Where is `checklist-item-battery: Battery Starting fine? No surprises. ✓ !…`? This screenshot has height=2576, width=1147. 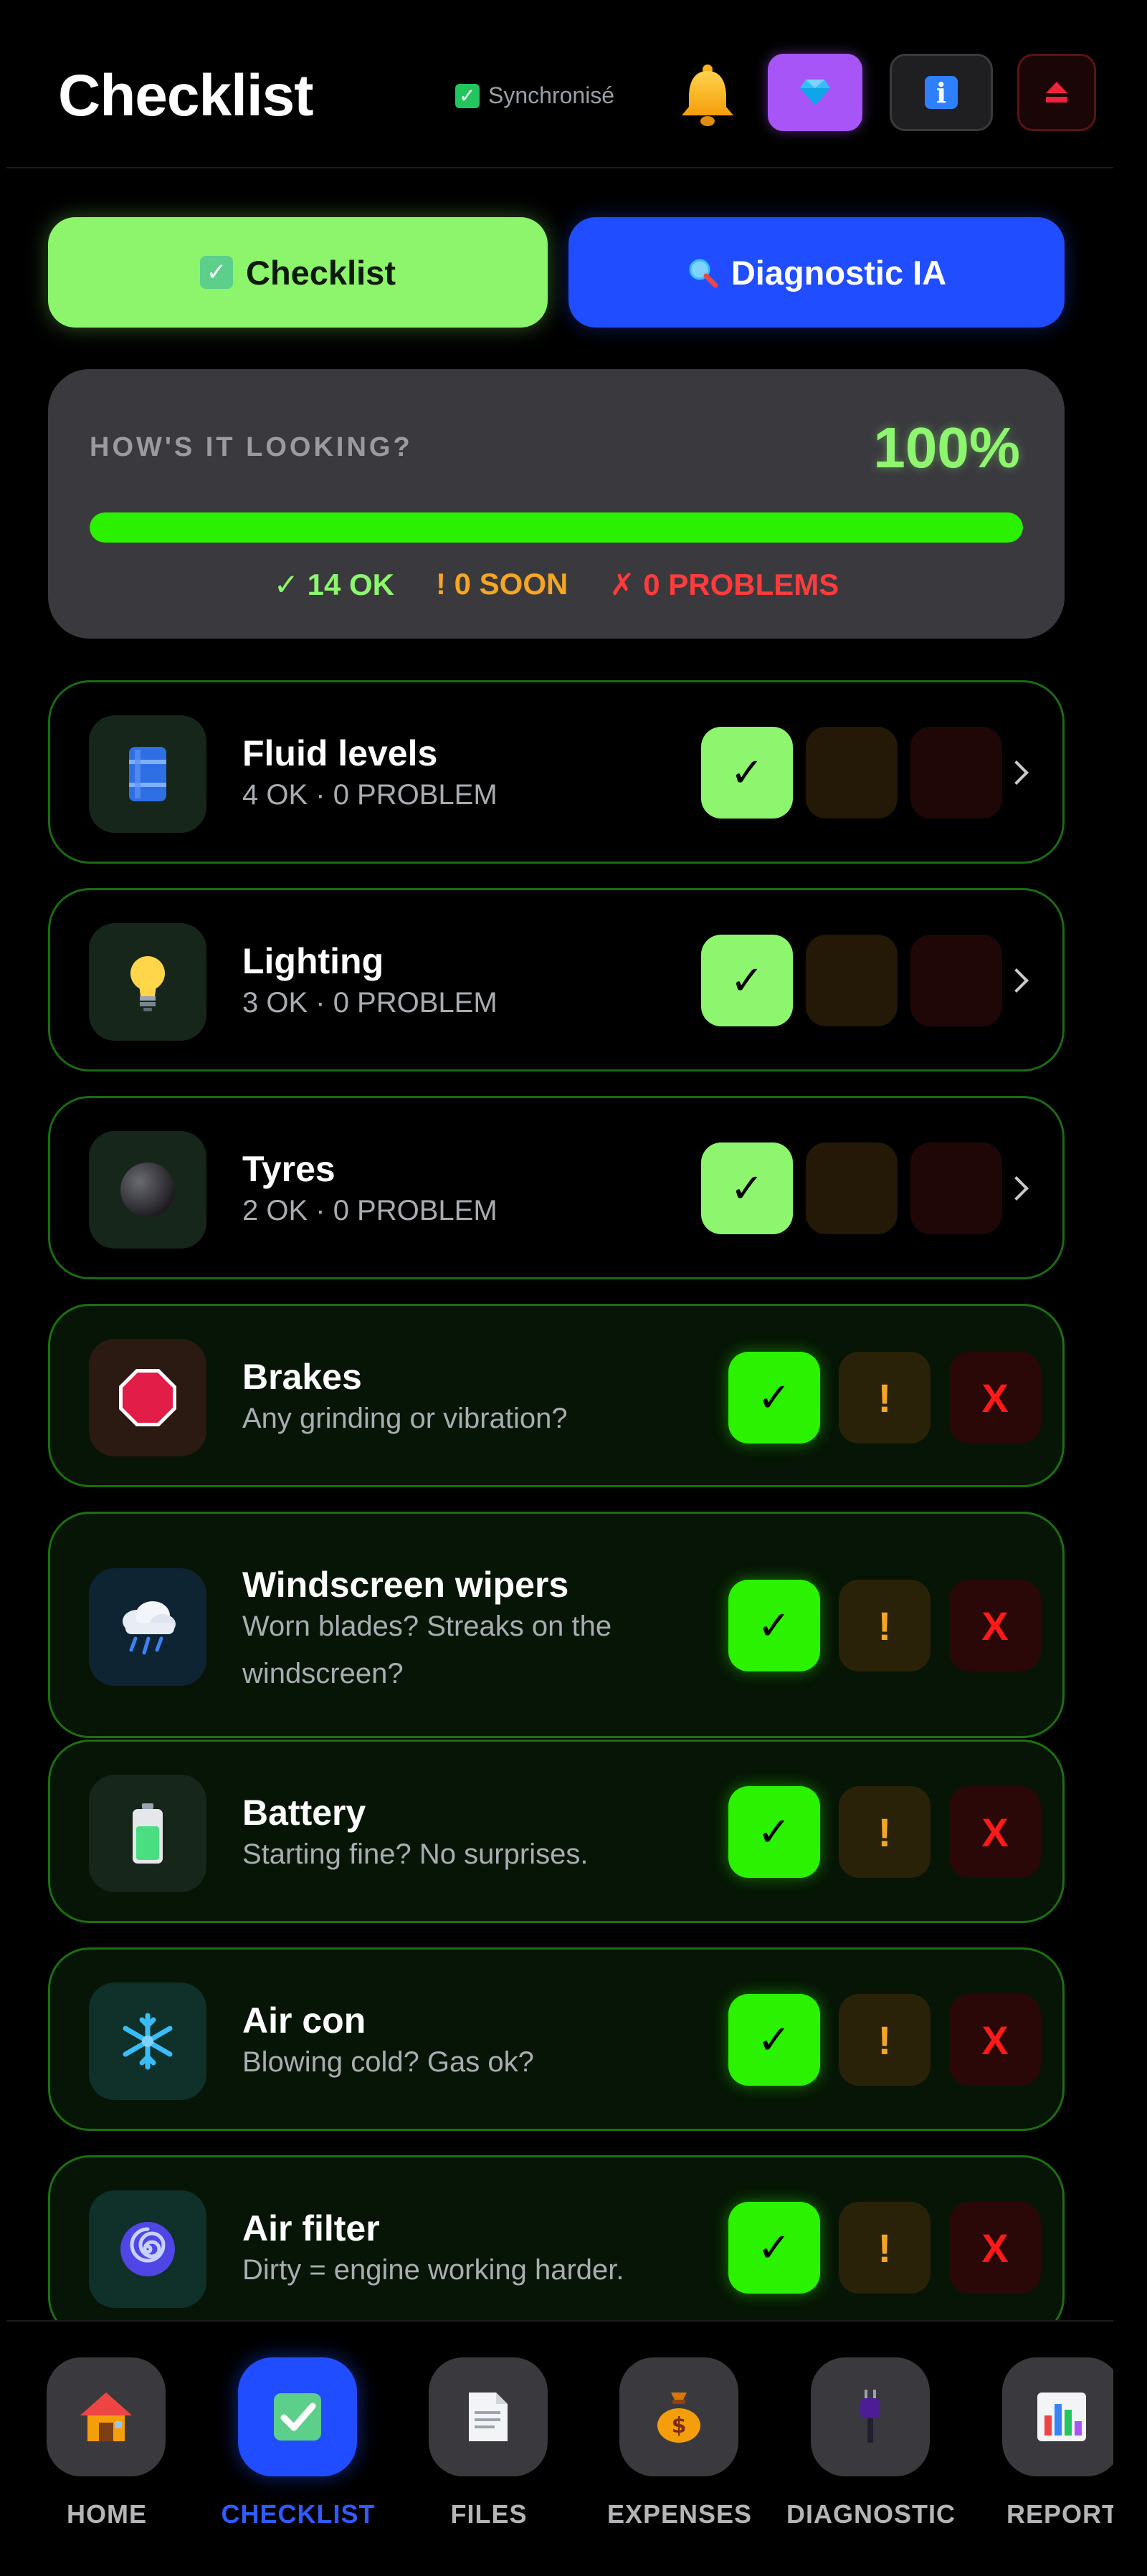 checklist-item-battery: Battery Starting fine? No surprises. ✓ !… is located at coordinates (556, 1831).